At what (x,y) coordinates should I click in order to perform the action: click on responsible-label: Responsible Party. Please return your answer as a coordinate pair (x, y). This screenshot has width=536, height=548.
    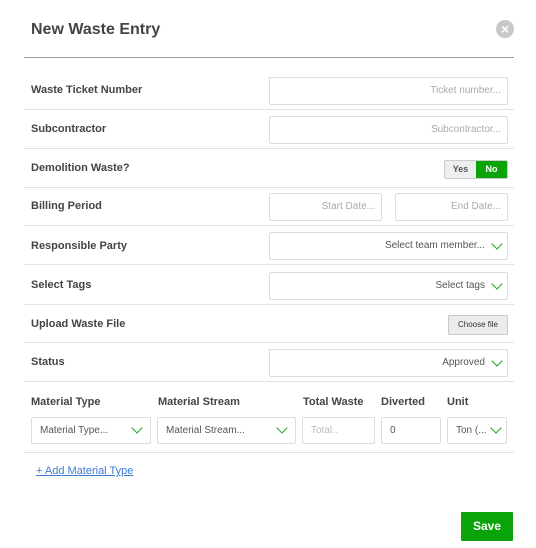
    Looking at the image, I should click on (79, 246).